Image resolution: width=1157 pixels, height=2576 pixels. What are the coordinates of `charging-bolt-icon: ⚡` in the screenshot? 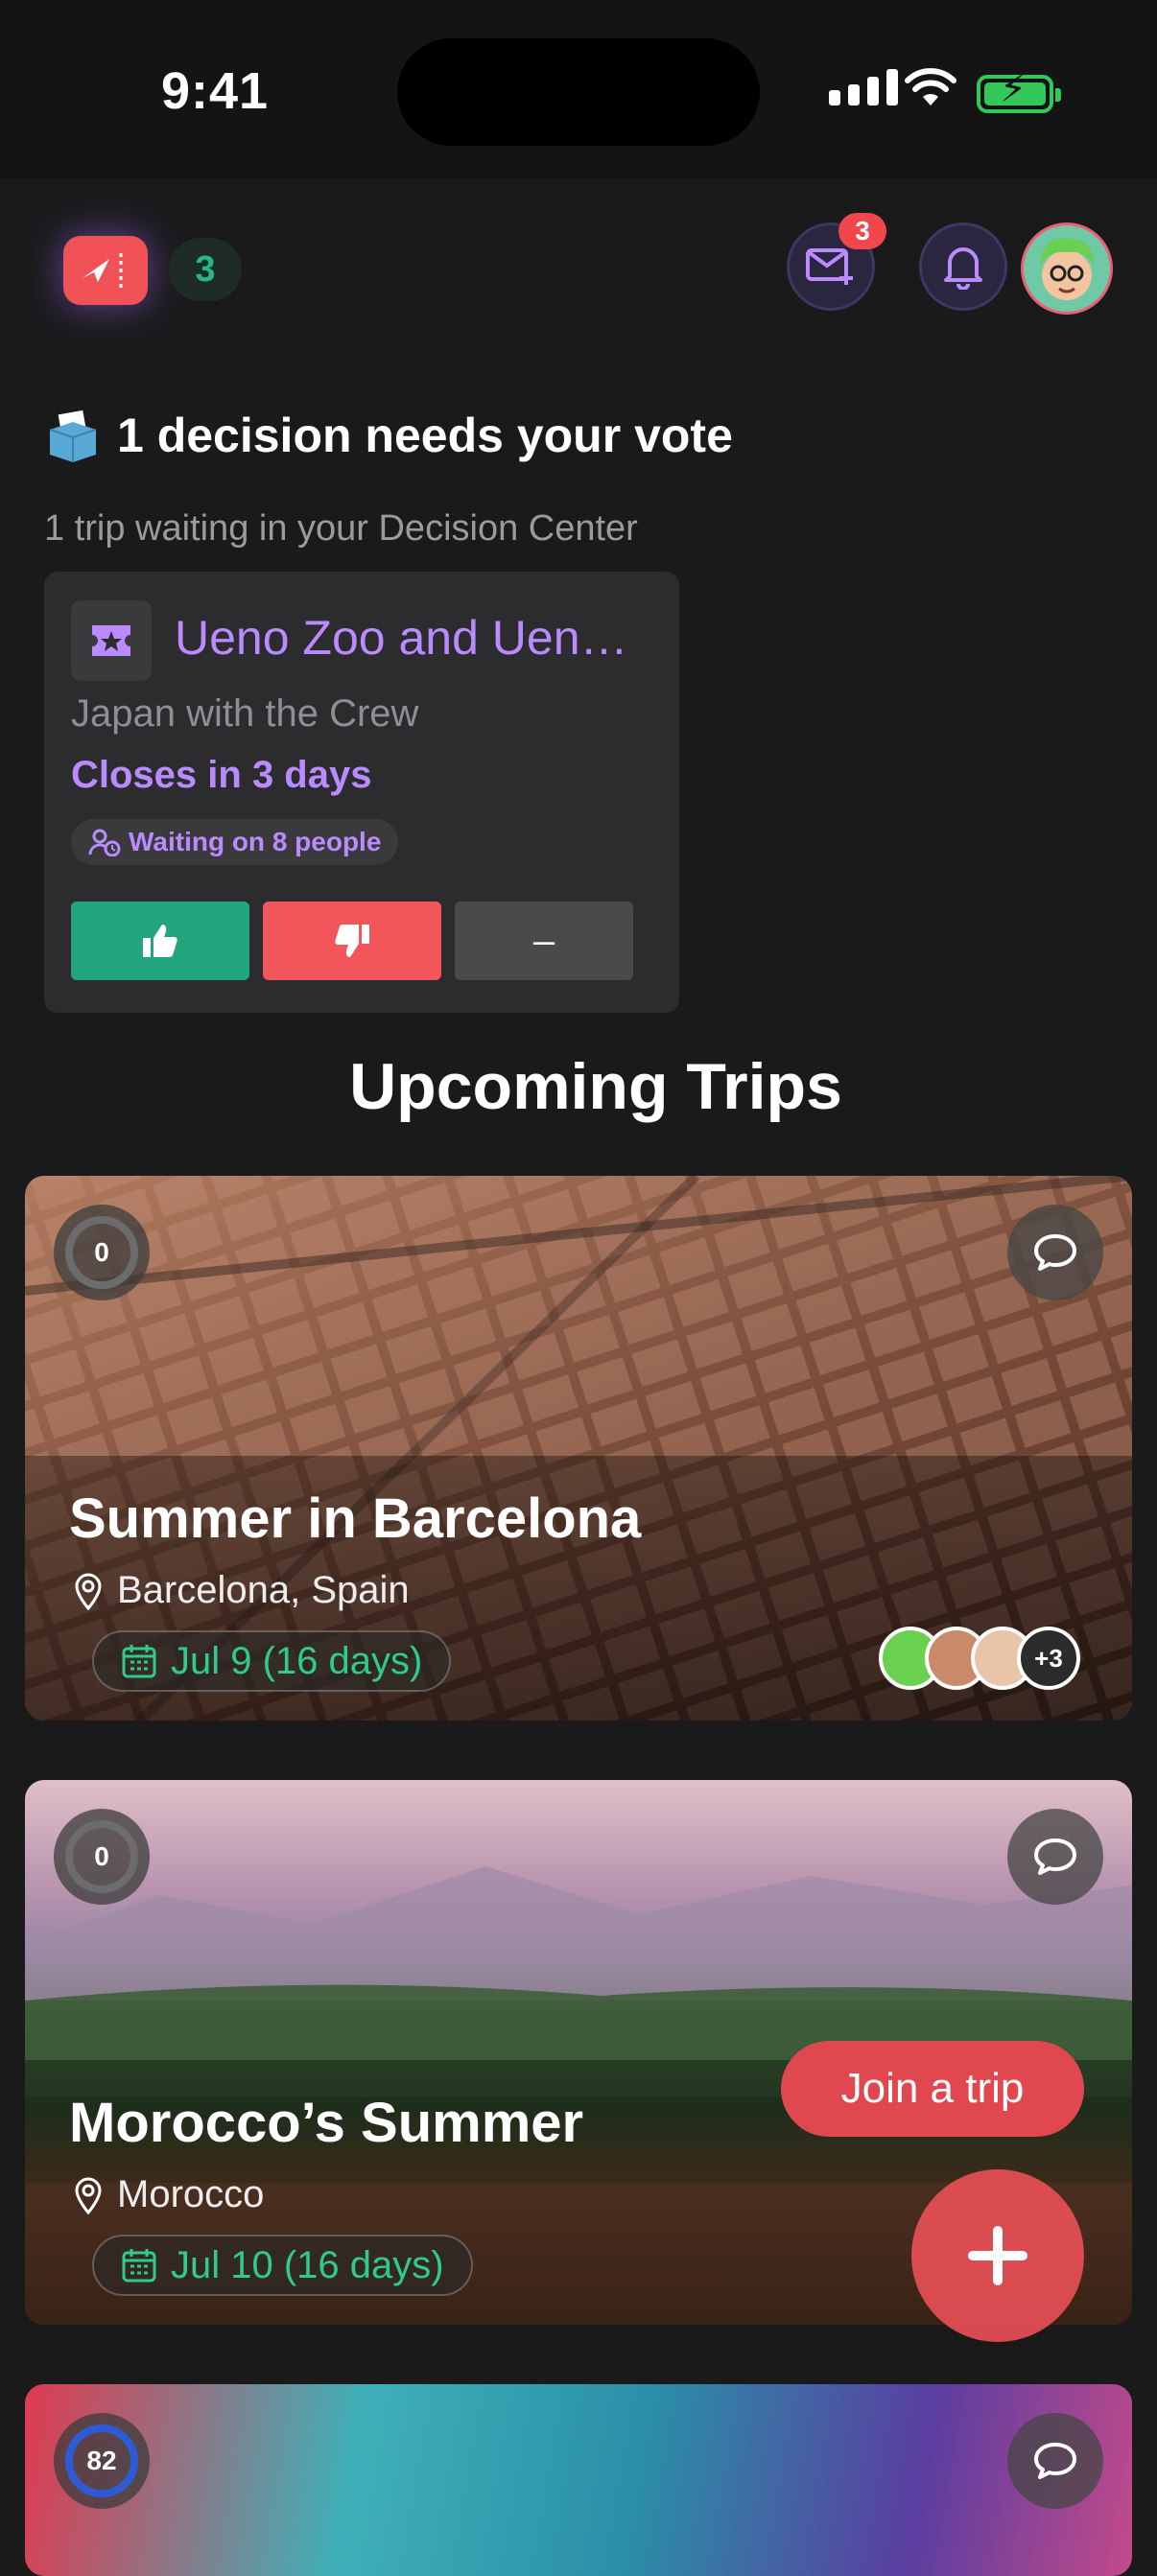 It's located at (1013, 89).